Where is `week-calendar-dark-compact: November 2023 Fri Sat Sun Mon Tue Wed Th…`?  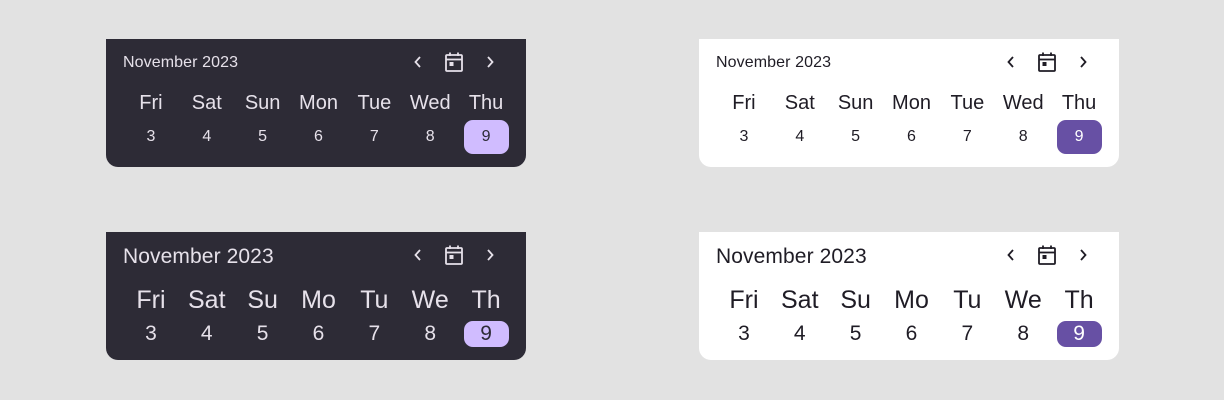
week-calendar-dark-compact: November 2023 Fri Sat Sun Mon Tue Wed Th… is located at coordinates (316, 103).